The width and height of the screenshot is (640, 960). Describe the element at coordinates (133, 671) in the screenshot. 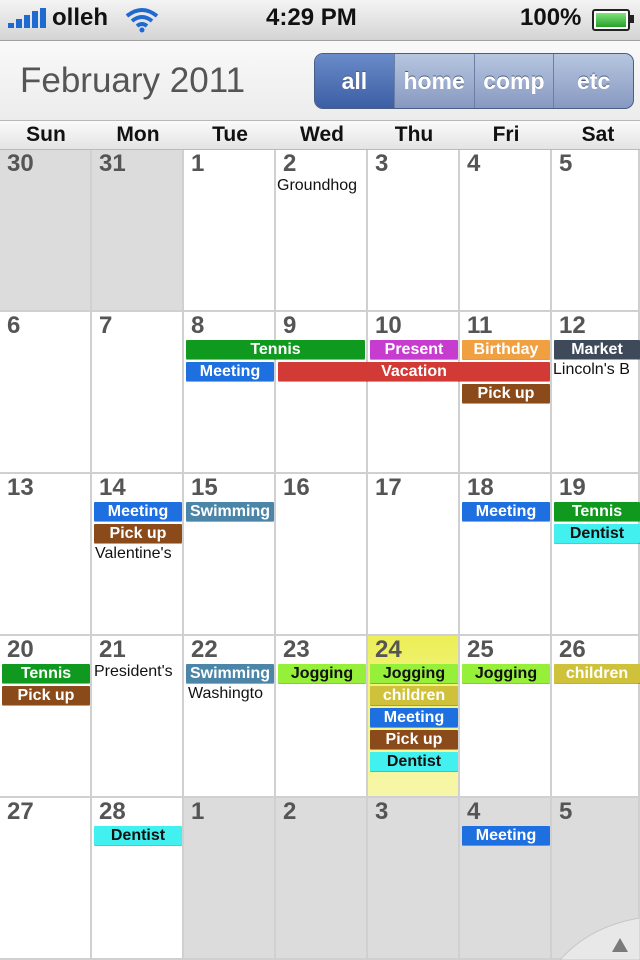

I see `holiday-note: President's` at that location.